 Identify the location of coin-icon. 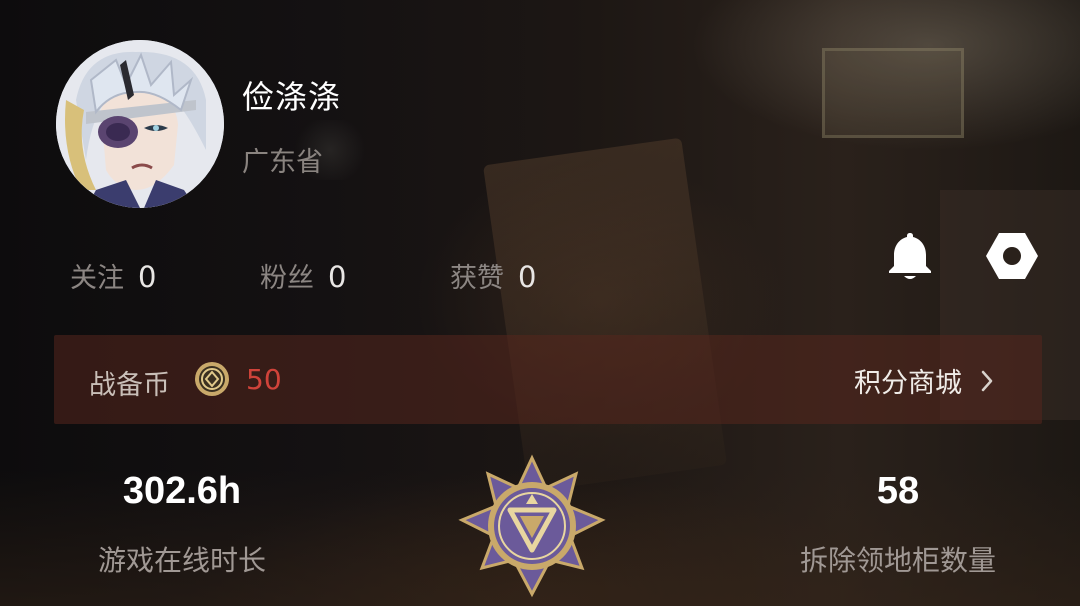
(212, 379).